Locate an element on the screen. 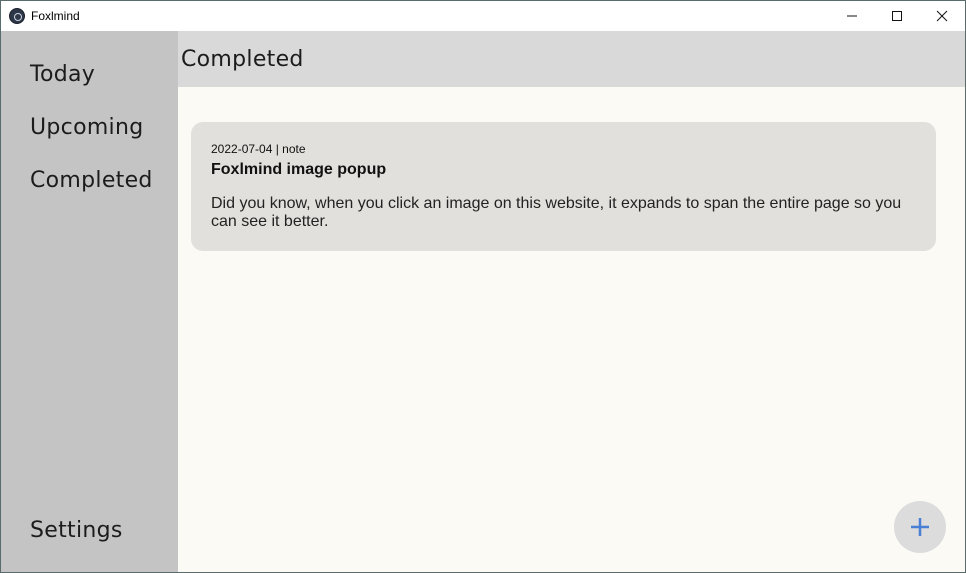  page-title: Completed is located at coordinates (242, 59).